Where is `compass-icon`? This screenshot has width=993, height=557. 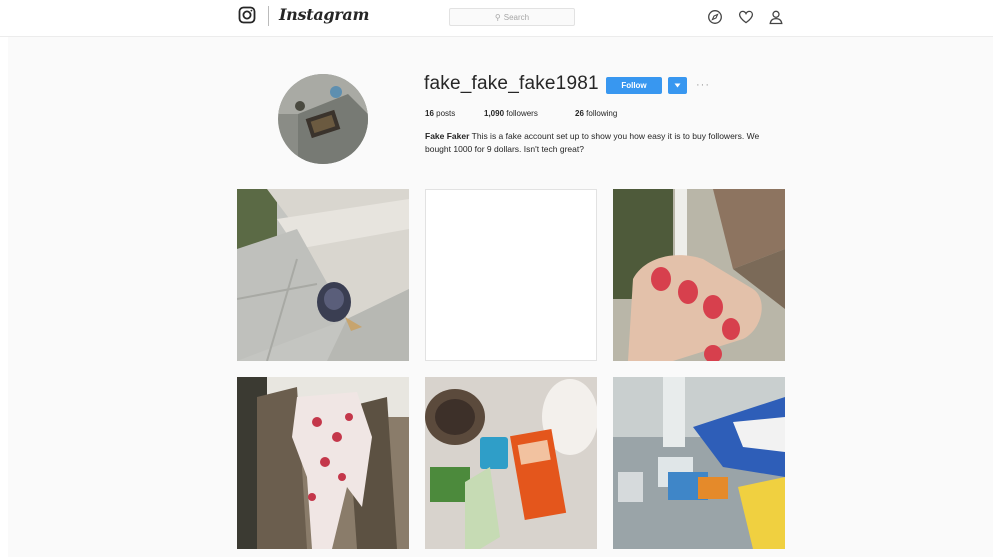 compass-icon is located at coordinates (715, 17).